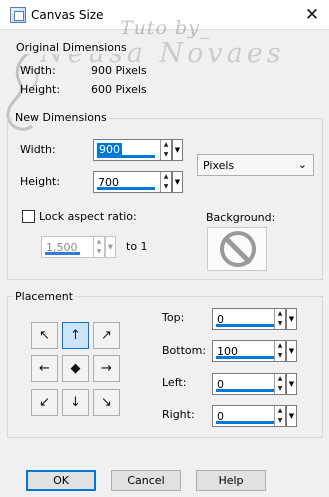  Describe the element at coordinates (38, 70) in the screenshot. I see `original-width-label: Width:` at that location.